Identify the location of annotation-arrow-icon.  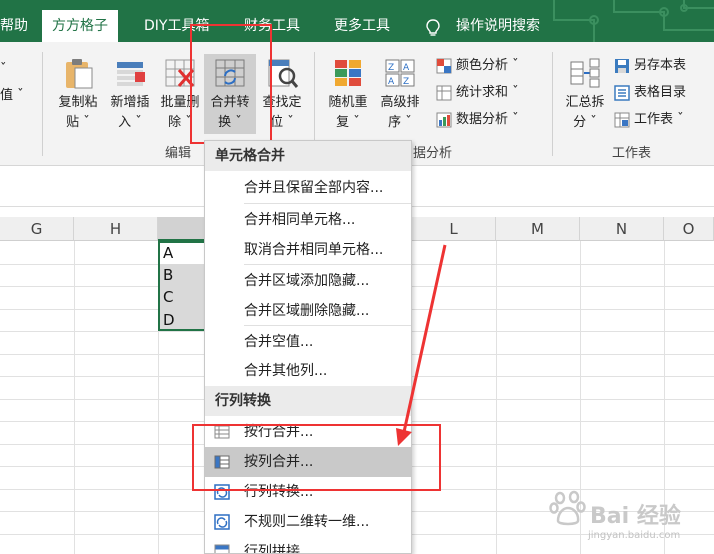
(421, 345).